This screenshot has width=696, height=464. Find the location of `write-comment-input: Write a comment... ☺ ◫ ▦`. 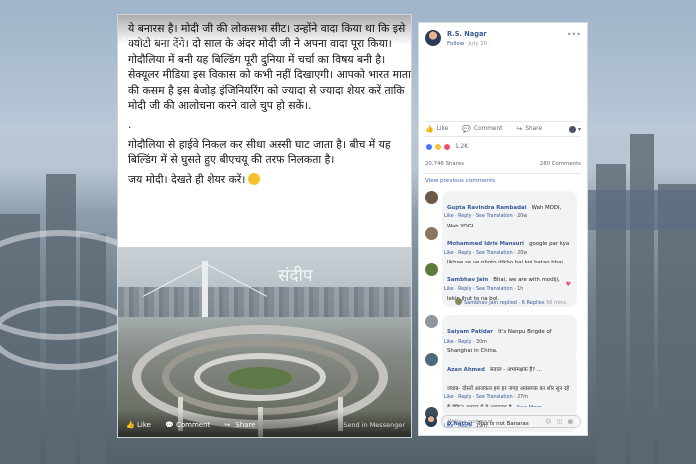

write-comment-input: Write a comment... ☺ ◫ ▦ is located at coordinates (511, 421).